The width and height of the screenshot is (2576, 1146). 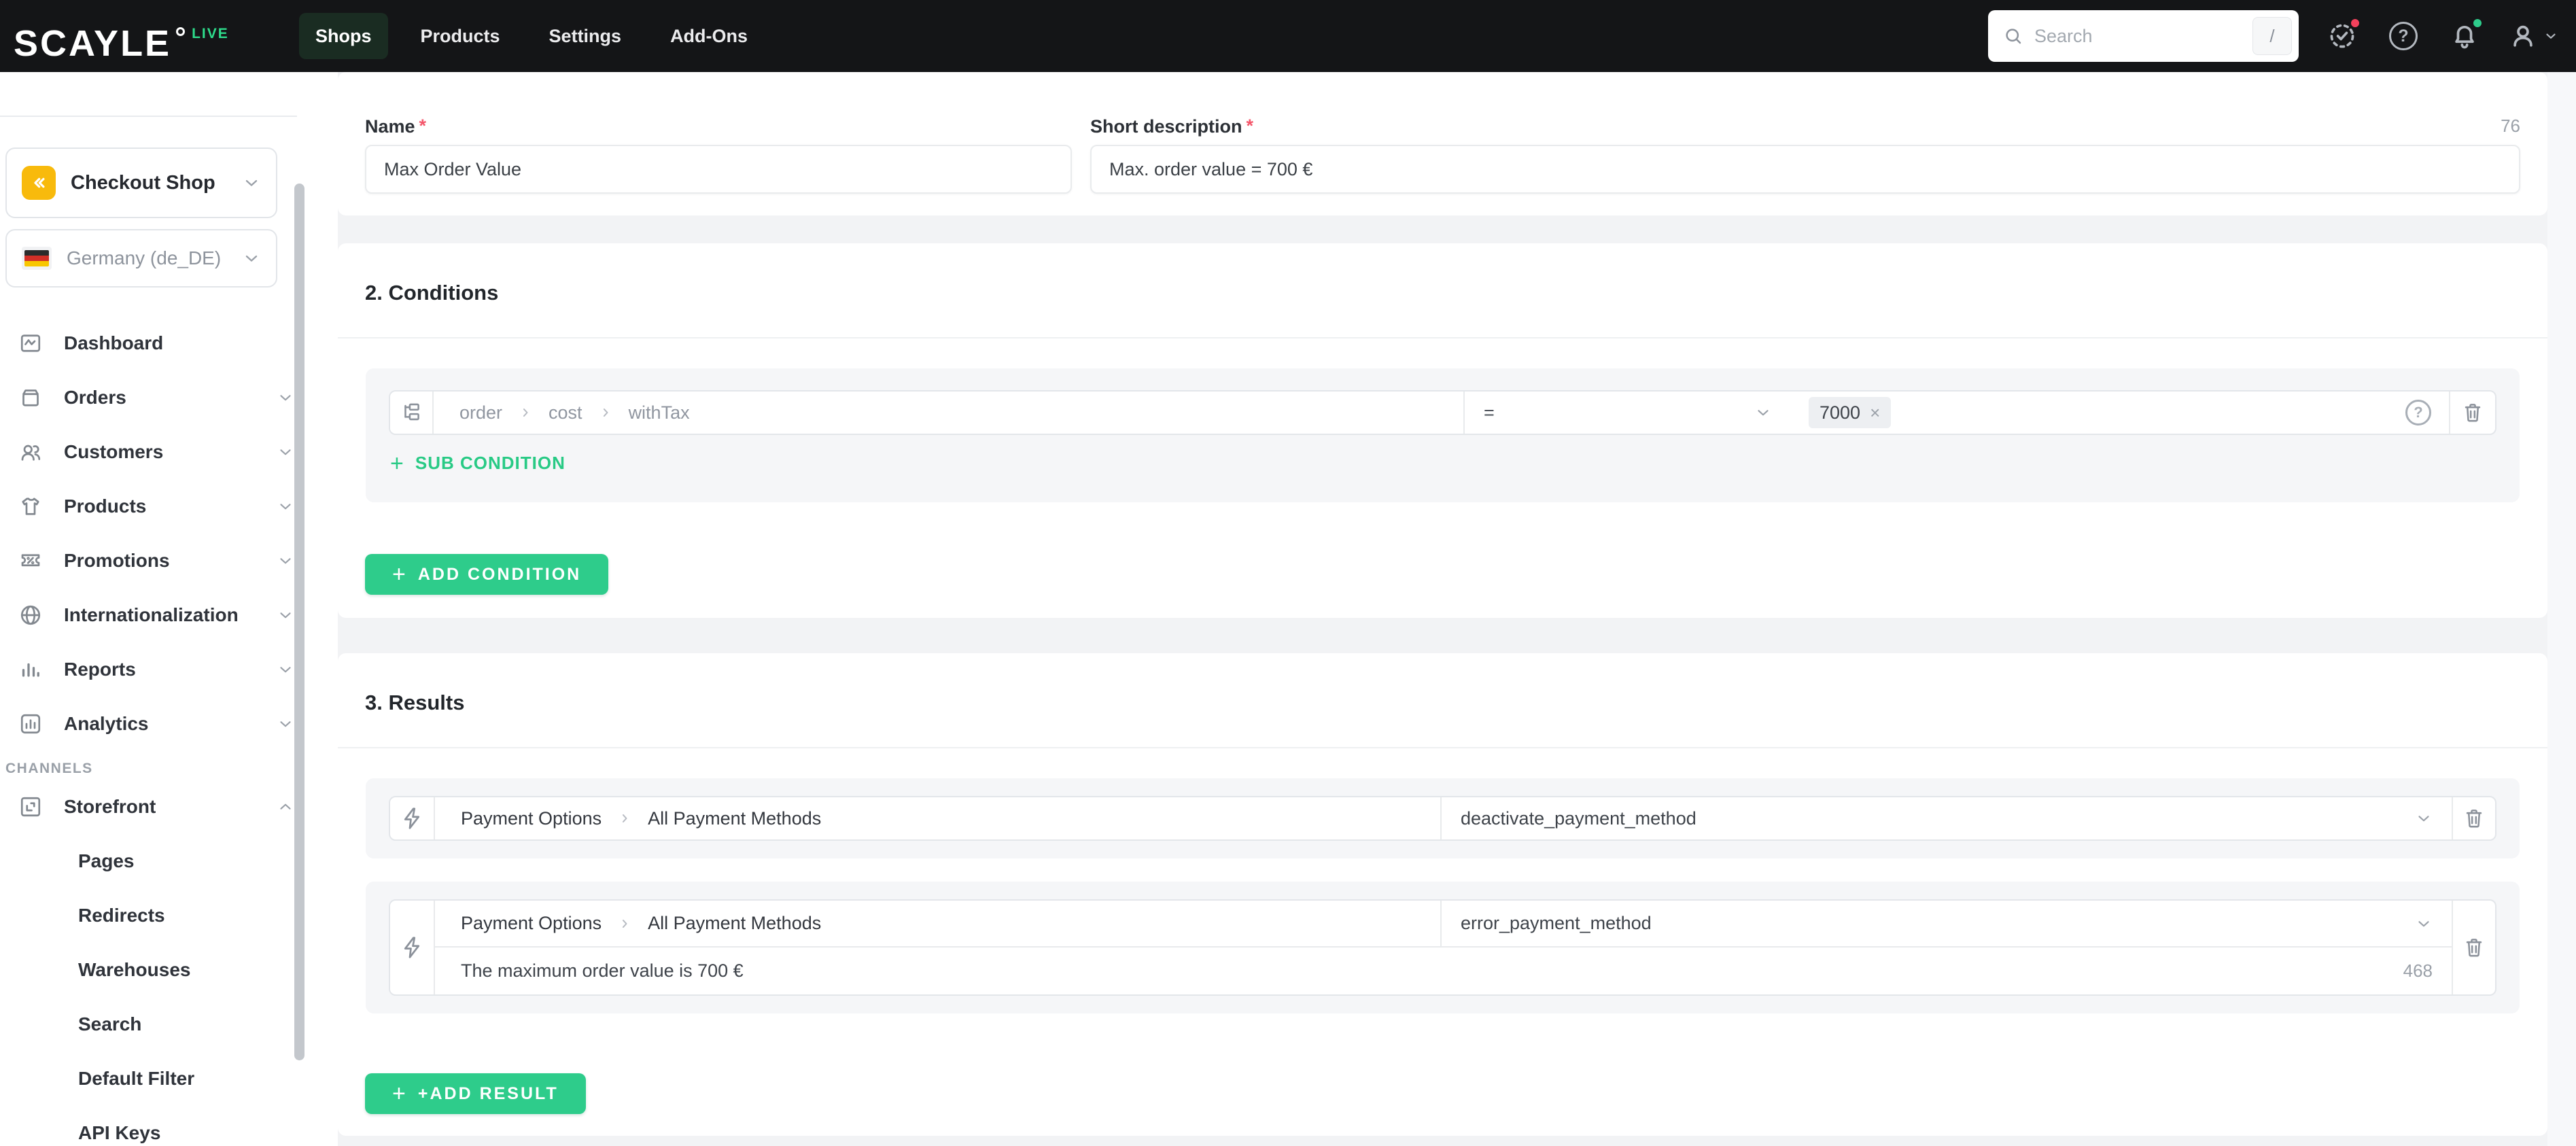 What do you see at coordinates (2477, 23) in the screenshot?
I see `notifications-dot` at bounding box center [2477, 23].